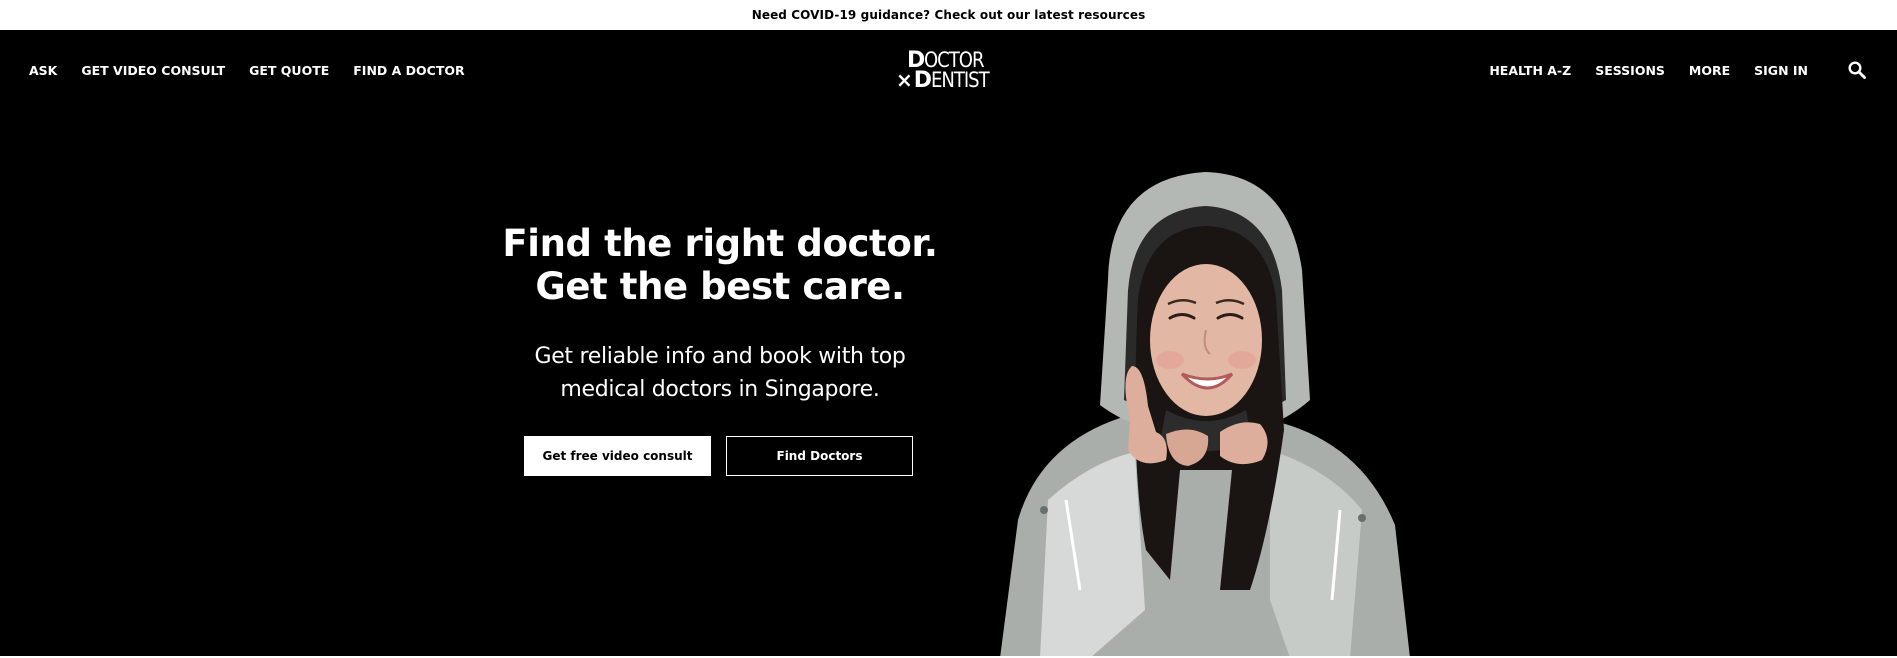 This screenshot has width=1897, height=658. Describe the element at coordinates (408, 70) in the screenshot. I see `nav-find-a-doctor: FIND A DOCTOR` at that location.